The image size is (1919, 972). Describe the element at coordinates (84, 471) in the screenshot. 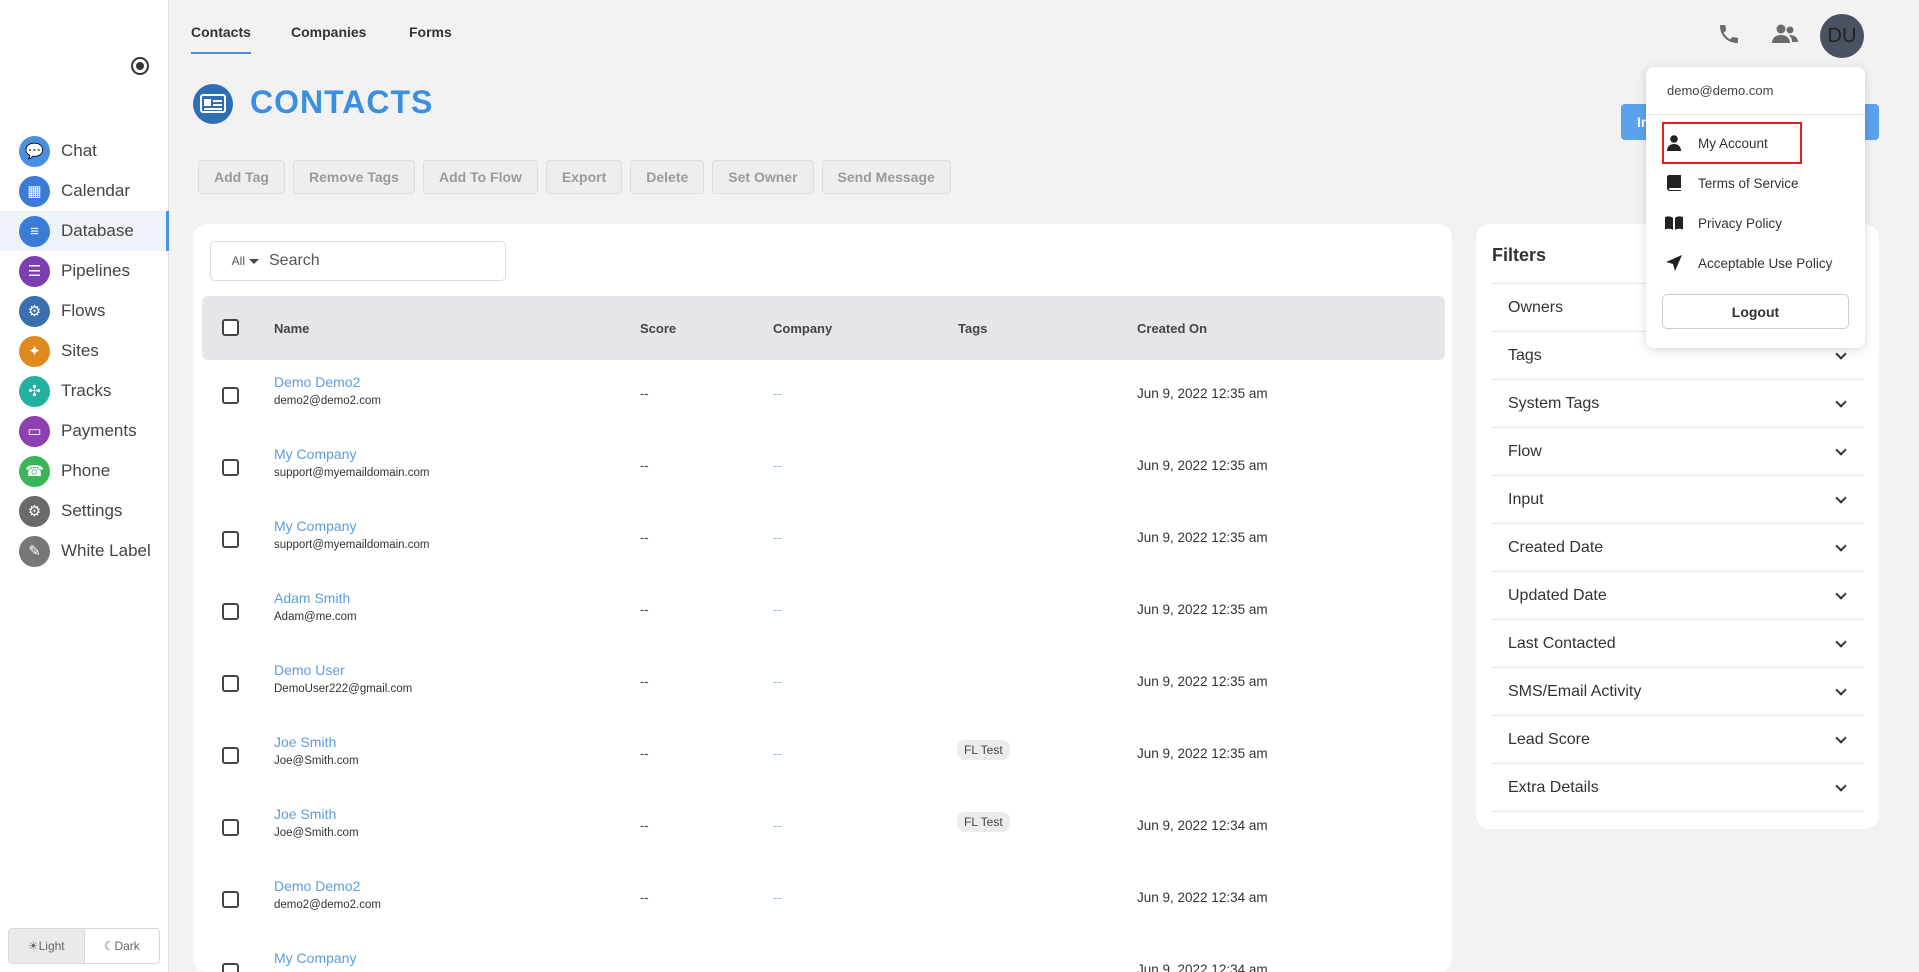

I see `sidebar-item-phone: ☎ Phone` at that location.